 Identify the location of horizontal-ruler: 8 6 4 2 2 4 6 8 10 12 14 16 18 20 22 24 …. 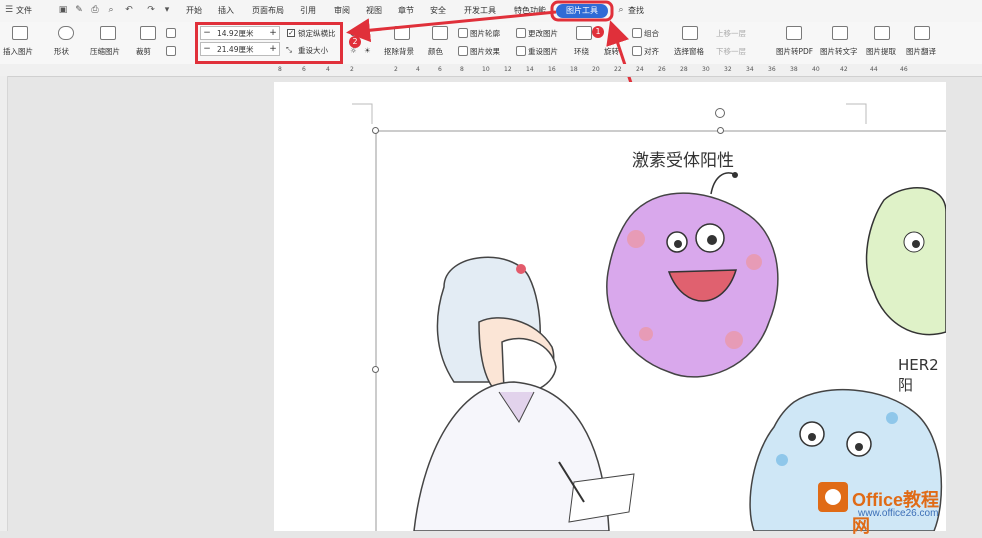
(491, 70).